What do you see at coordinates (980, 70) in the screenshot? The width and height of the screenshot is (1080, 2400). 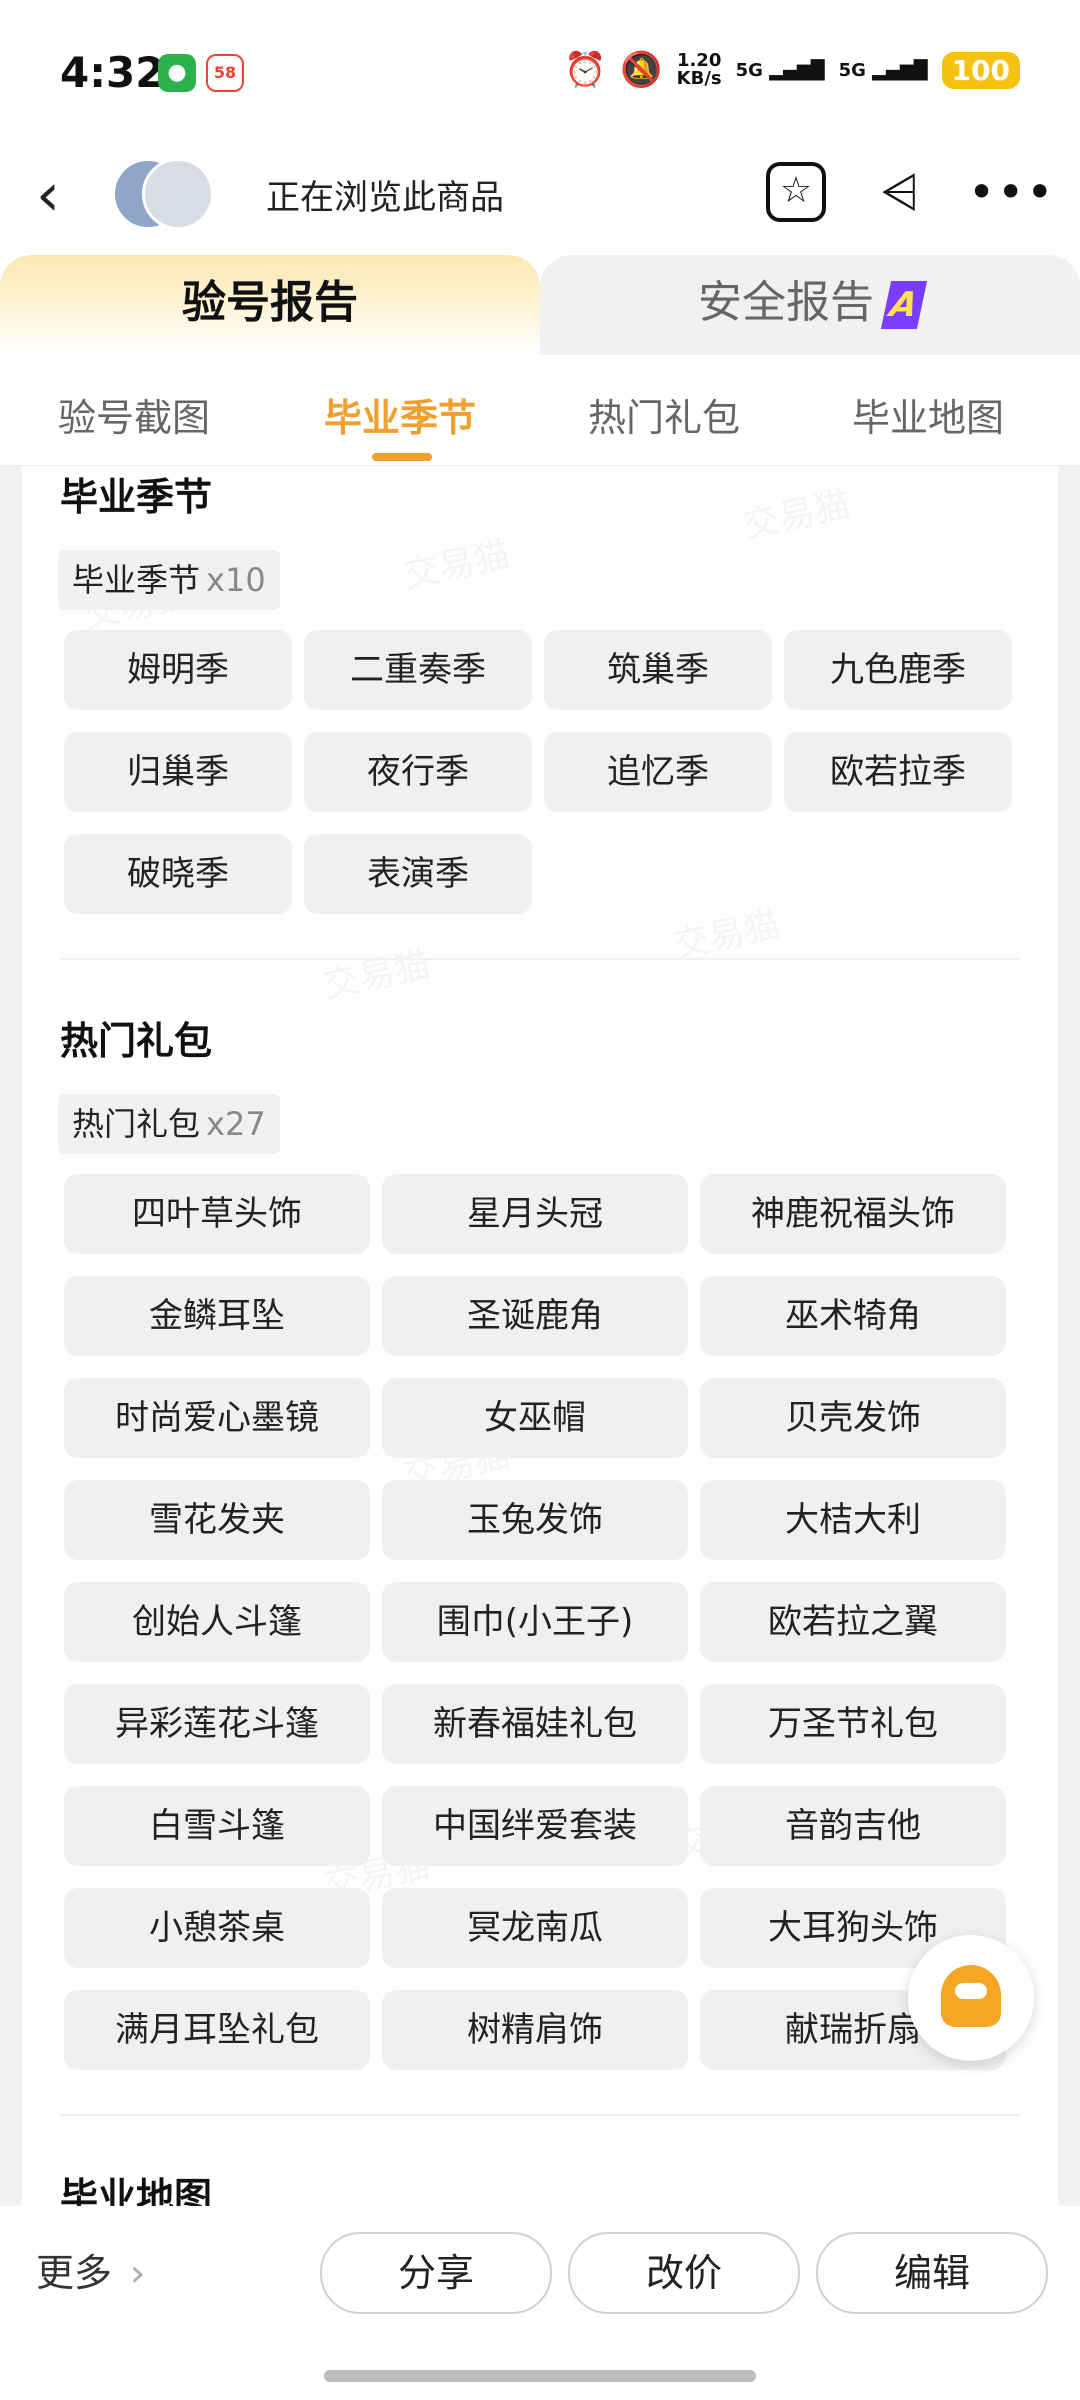 I see `battery-indicator: 100` at bounding box center [980, 70].